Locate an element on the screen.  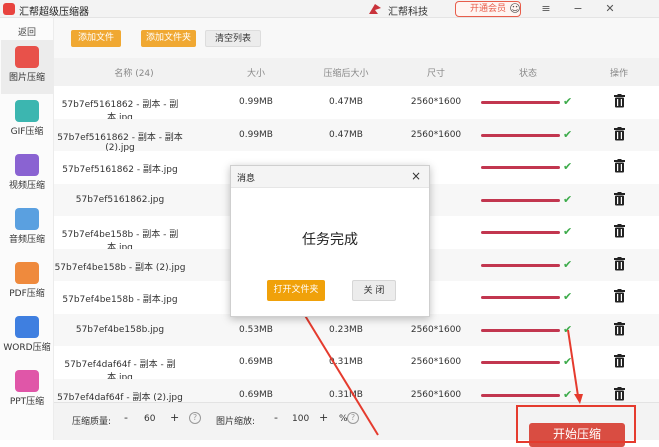
dialog-close-button: 关 闭 is located at coordinates (374, 290).